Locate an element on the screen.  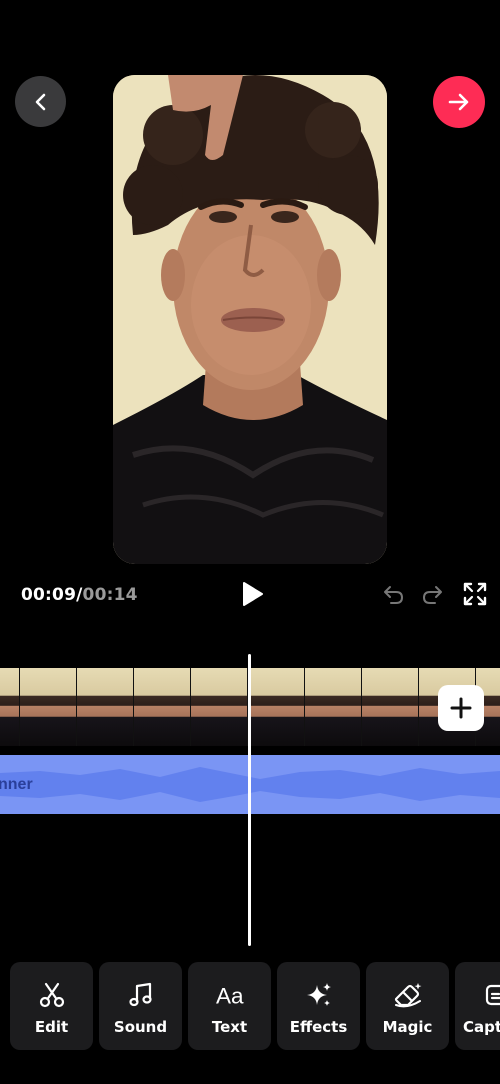
redo-button is located at coordinates (433, 594).